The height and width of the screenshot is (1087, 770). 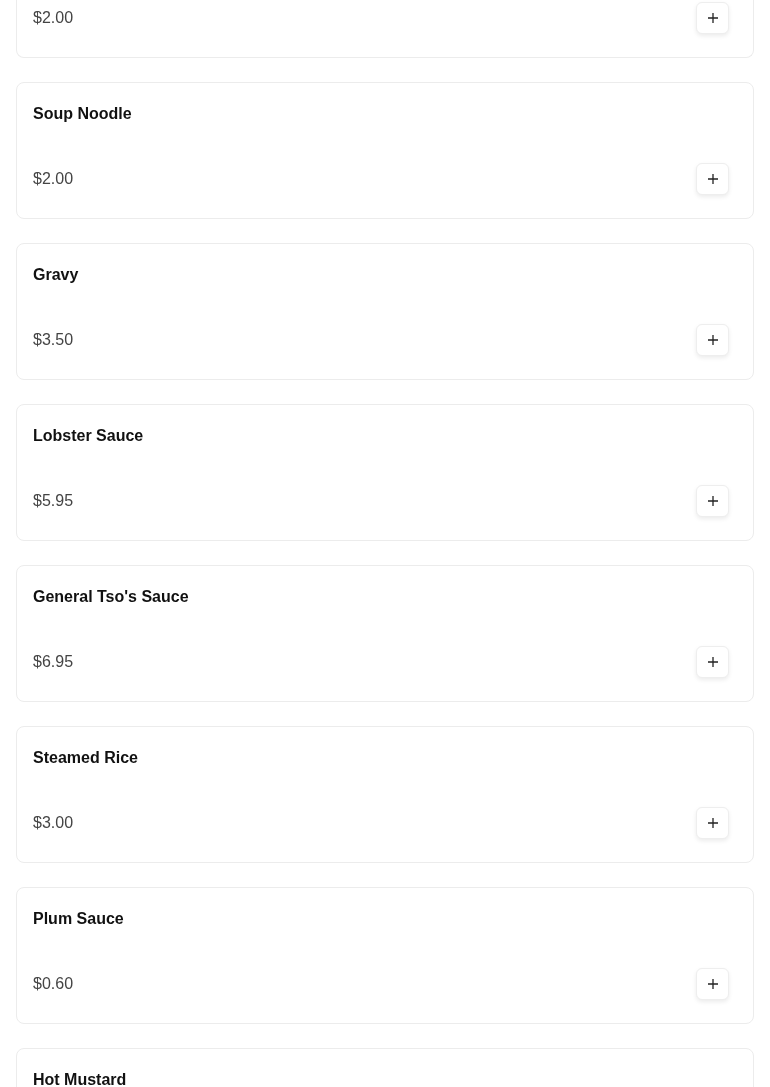 I want to click on item-price: $3.50, so click(x=53, y=340).